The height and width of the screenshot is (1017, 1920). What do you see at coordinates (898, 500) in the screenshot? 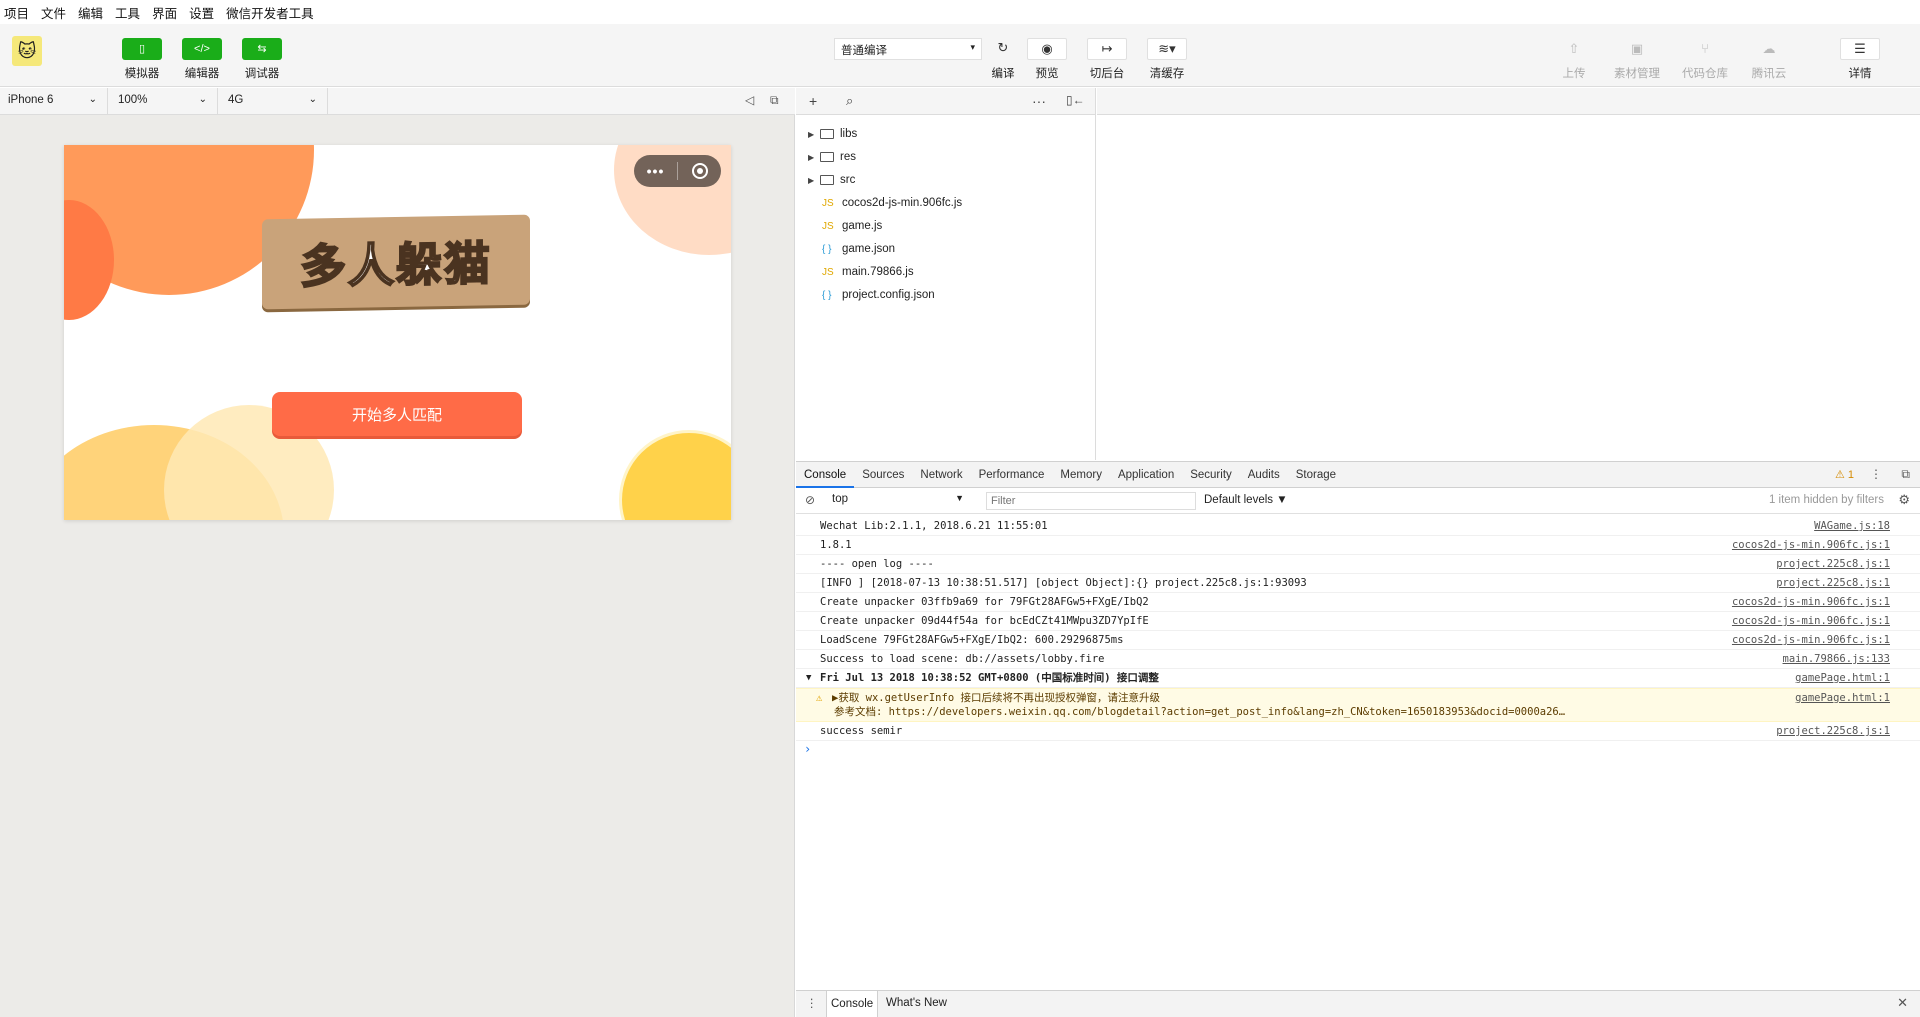
I see `context-select: top ▼` at bounding box center [898, 500].